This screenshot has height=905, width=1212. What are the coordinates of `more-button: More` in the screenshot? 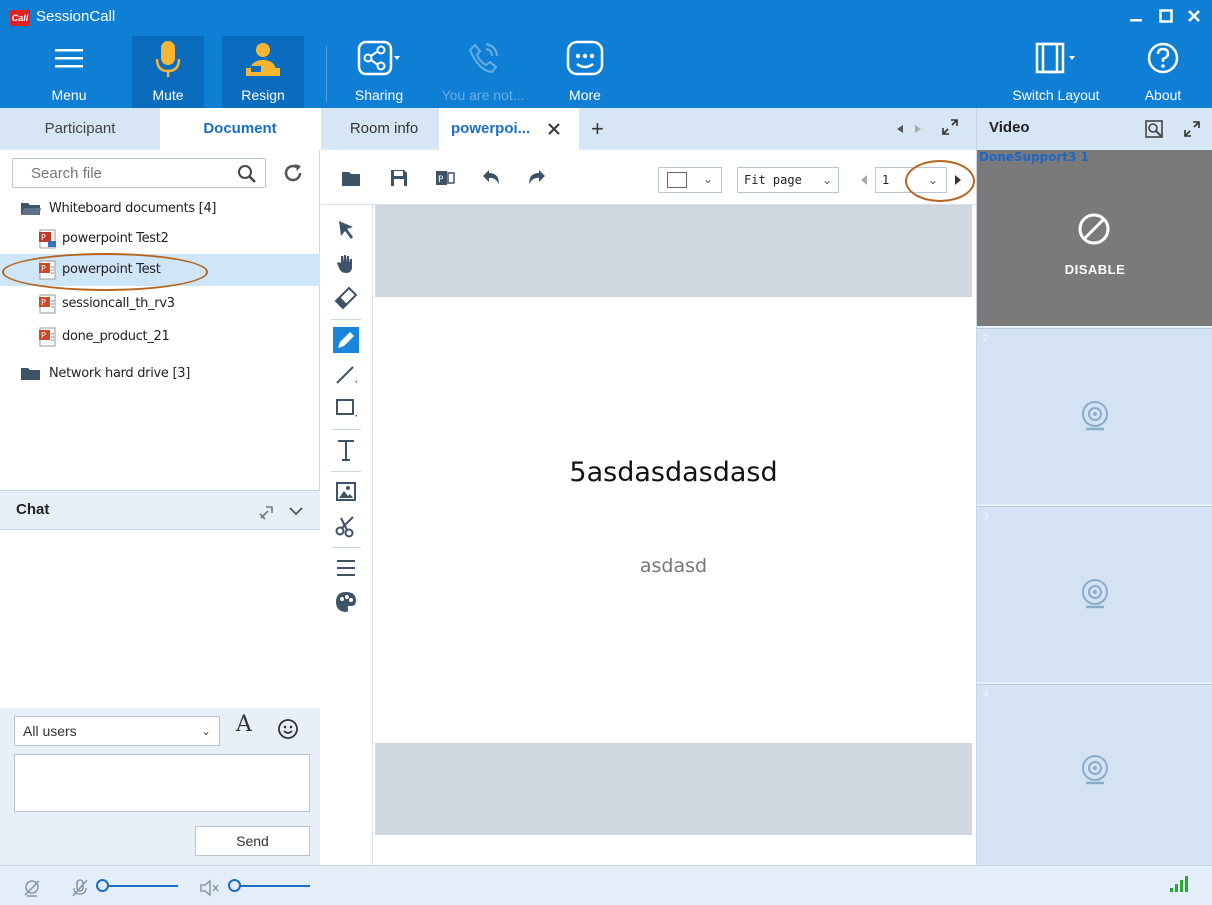 It's located at (585, 72).